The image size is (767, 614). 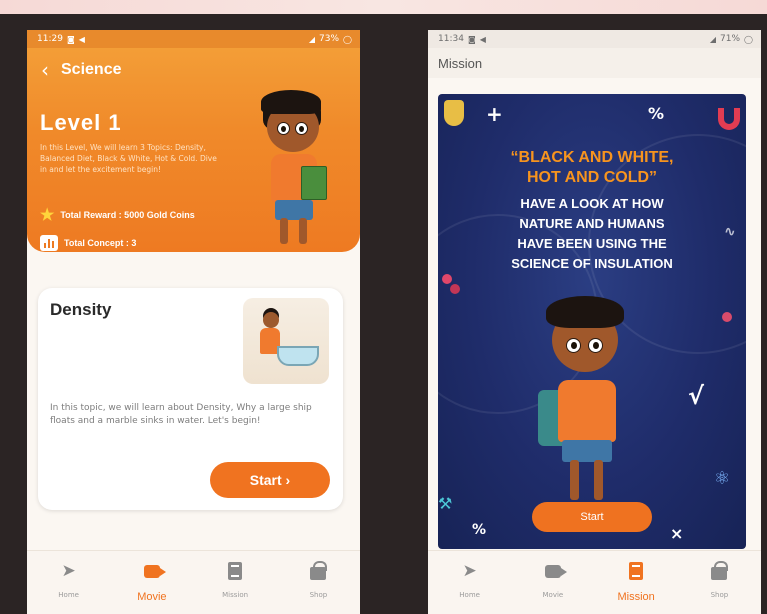 What do you see at coordinates (286, 341) in the screenshot?
I see `topic-thumbnail` at bounding box center [286, 341].